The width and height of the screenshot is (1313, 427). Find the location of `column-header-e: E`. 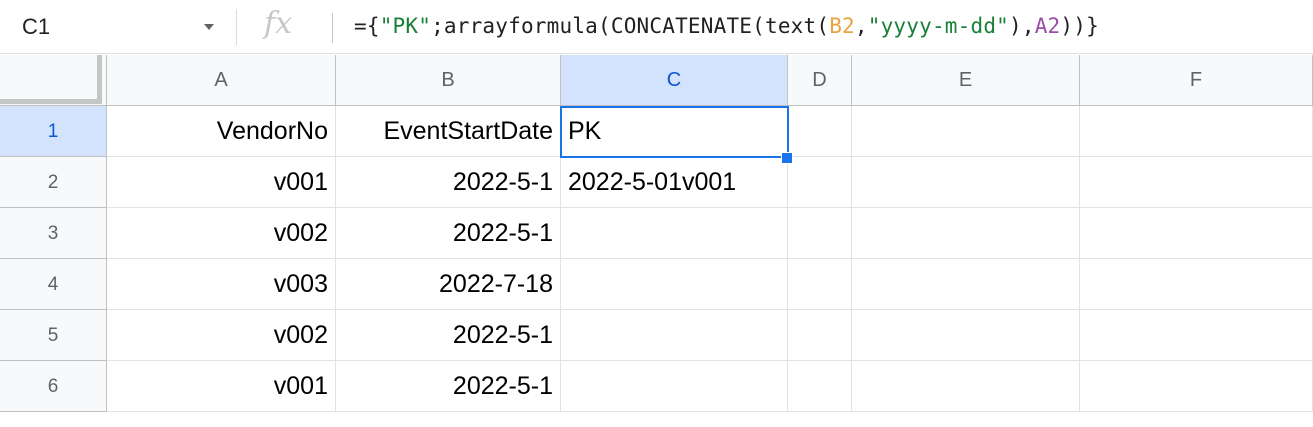

column-header-e: E is located at coordinates (966, 80).